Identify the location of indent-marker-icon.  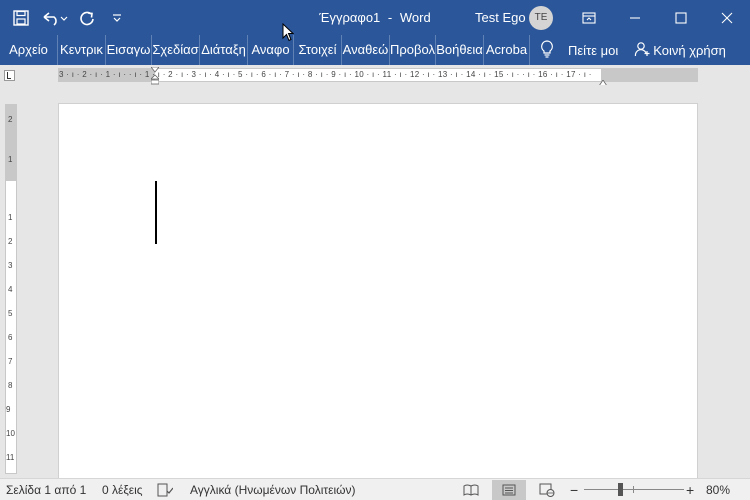
(155, 75).